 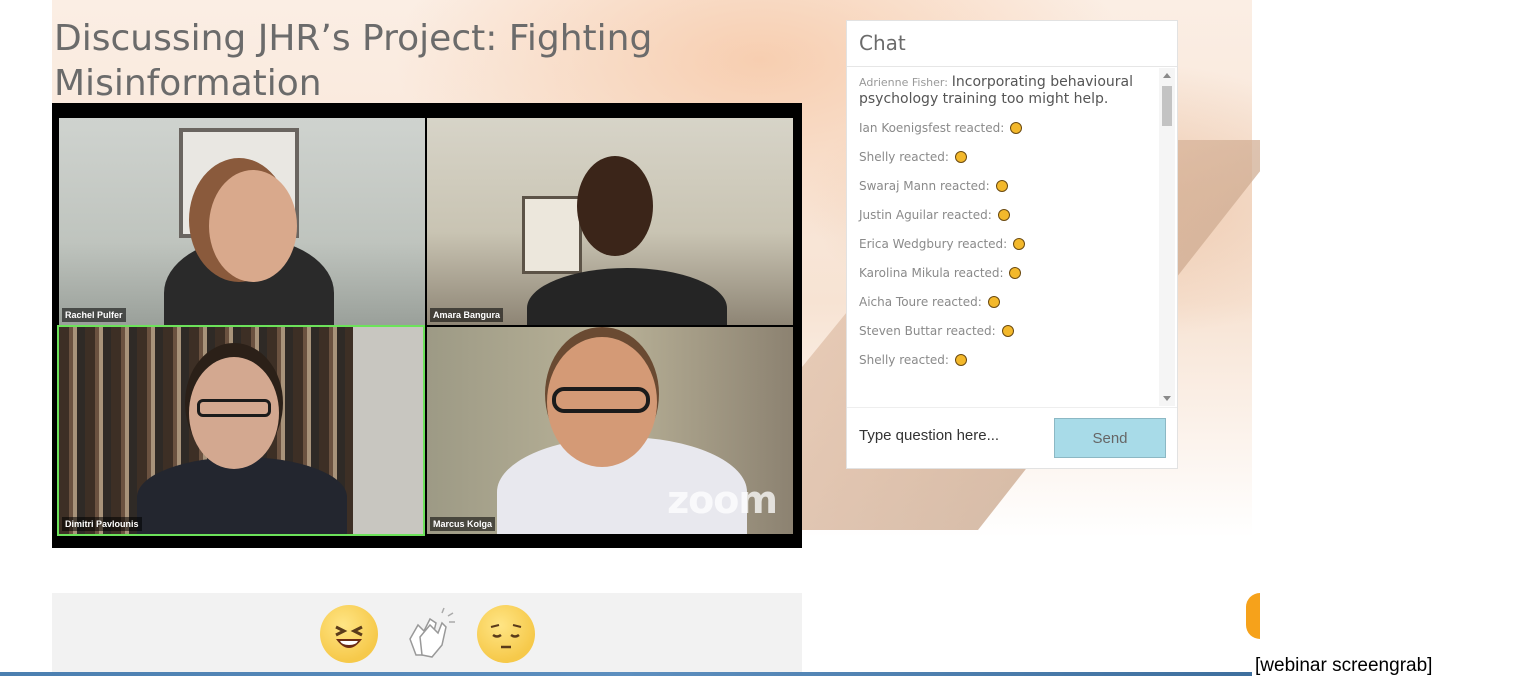 I want to click on chat-input-row: Send, so click(x=1012, y=438).